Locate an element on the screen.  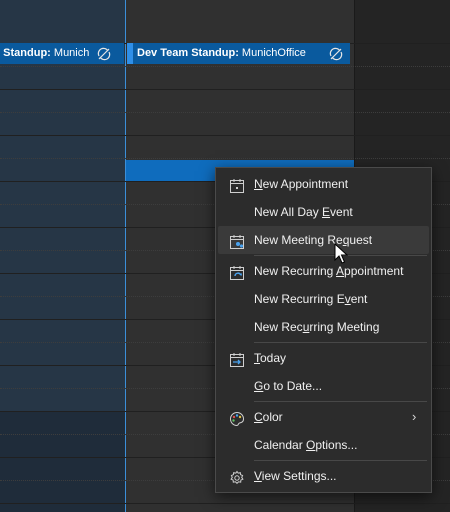
menu-item-new-all-day-event: New All Day Event is located at coordinates (323, 212).